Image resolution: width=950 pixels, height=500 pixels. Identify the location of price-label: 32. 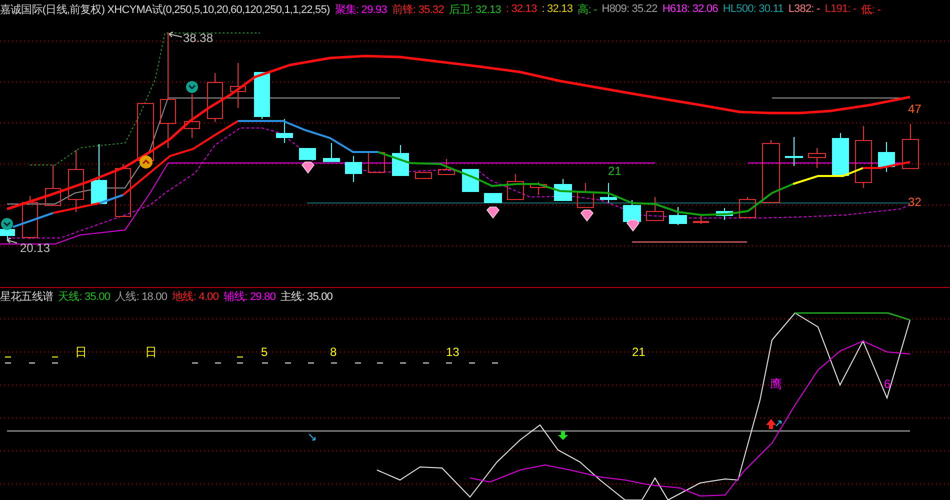
(915, 202).